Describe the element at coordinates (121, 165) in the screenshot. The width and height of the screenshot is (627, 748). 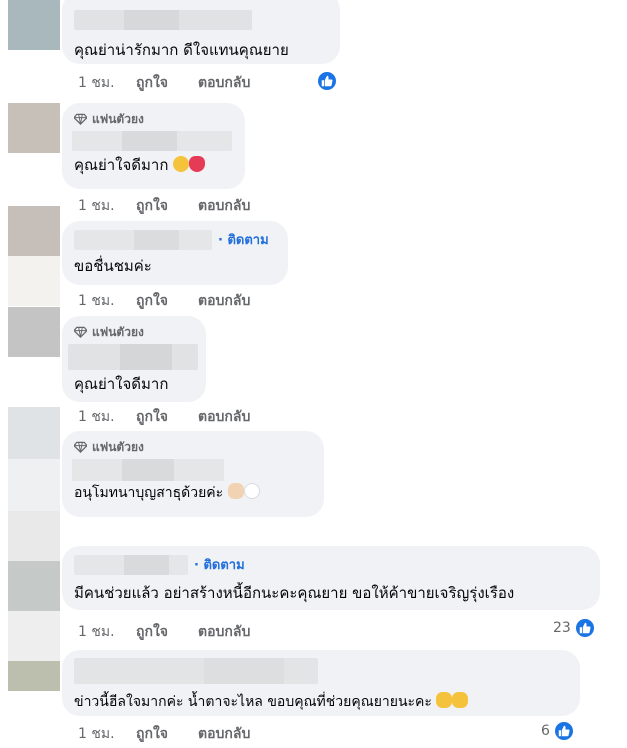
I see `comment-text-content: คุณย่าใจดีมาก` at that location.